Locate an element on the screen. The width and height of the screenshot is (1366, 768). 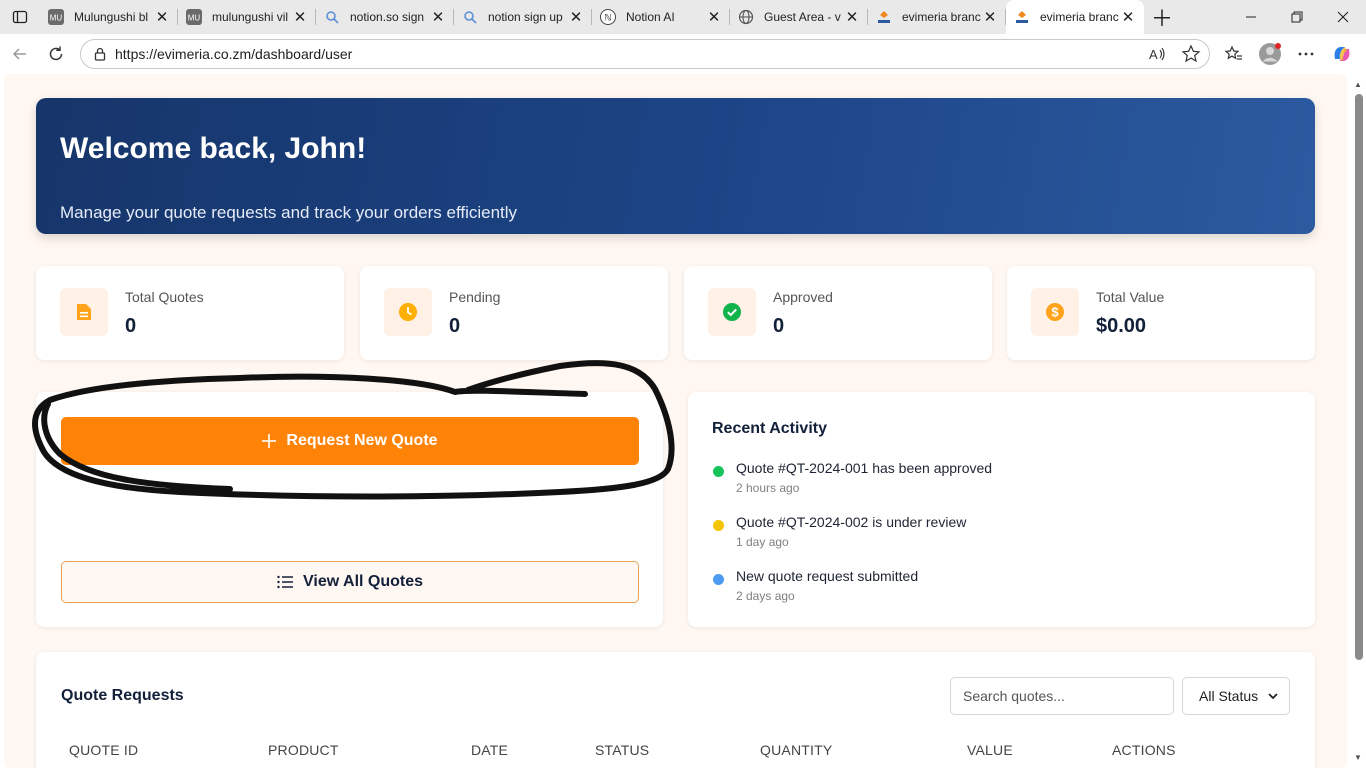
copilot-icon is located at coordinates (1342, 54).